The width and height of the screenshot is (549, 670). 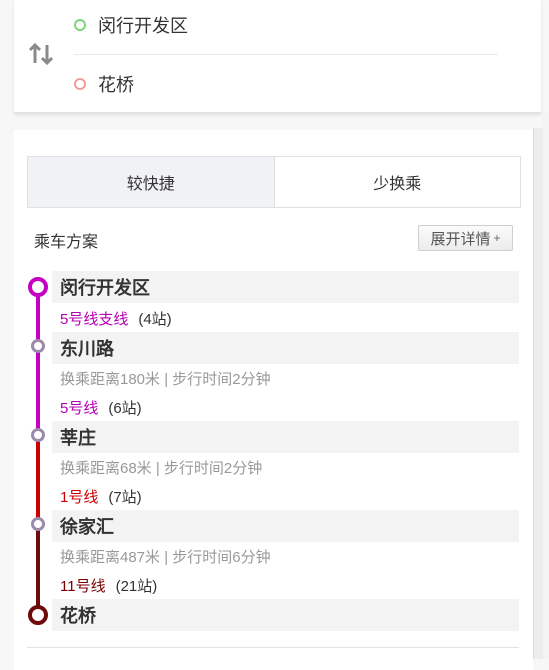 I want to click on ride-info: 5号线 (6站), so click(x=101, y=407).